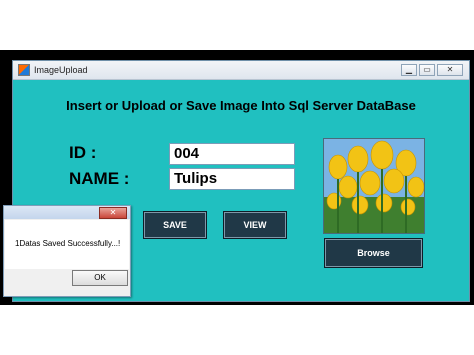 Image resolution: width=474 pixels, height=355 pixels. Describe the element at coordinates (232, 154) in the screenshot. I see `id-field: 004` at that location.